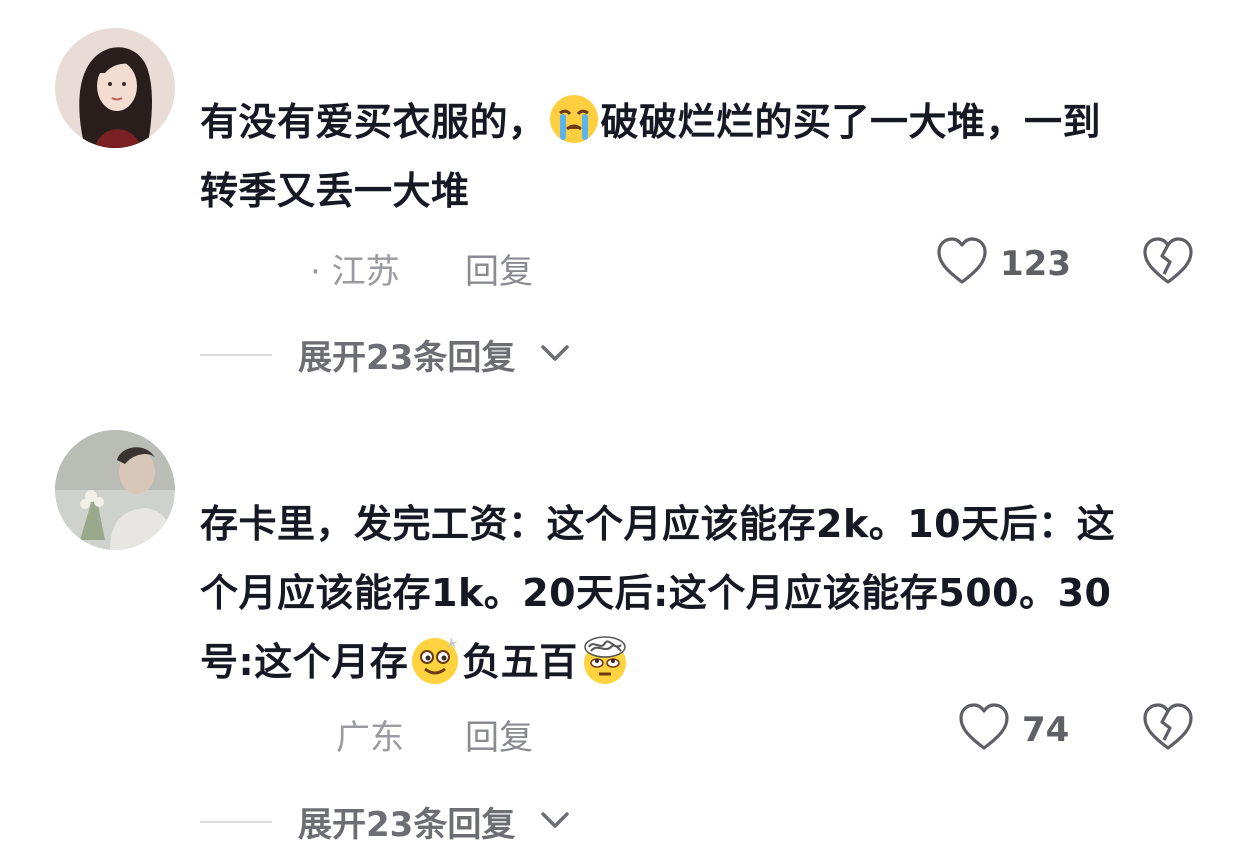 The image size is (1260, 861). I want to click on comment-text-part: 存卡里，发完工资：这个月应该能存2k。10天后：这, so click(658, 524).